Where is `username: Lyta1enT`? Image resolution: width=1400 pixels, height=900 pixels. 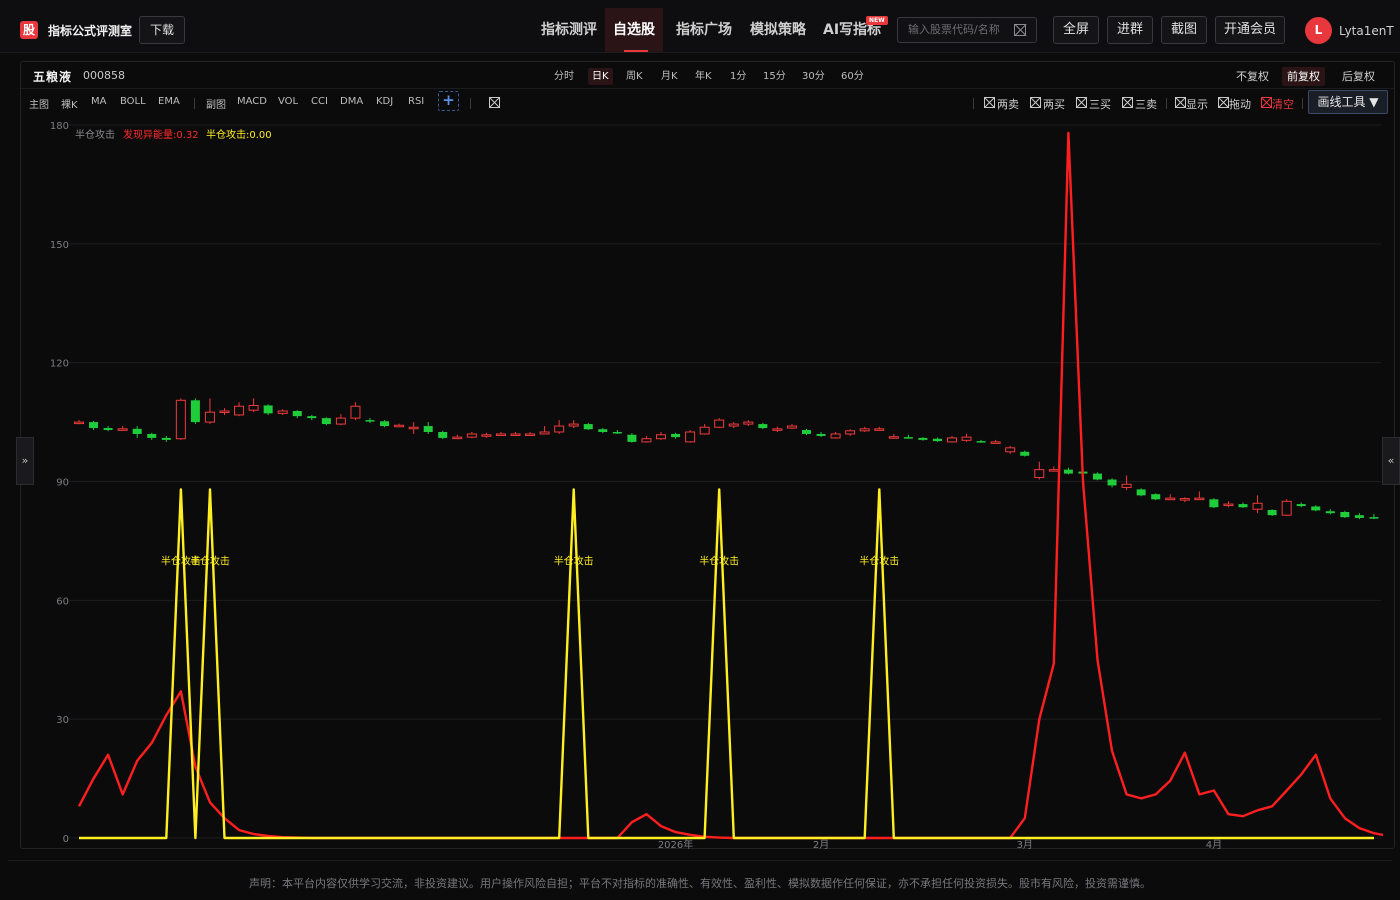
username: Lyta1enT is located at coordinates (1366, 31).